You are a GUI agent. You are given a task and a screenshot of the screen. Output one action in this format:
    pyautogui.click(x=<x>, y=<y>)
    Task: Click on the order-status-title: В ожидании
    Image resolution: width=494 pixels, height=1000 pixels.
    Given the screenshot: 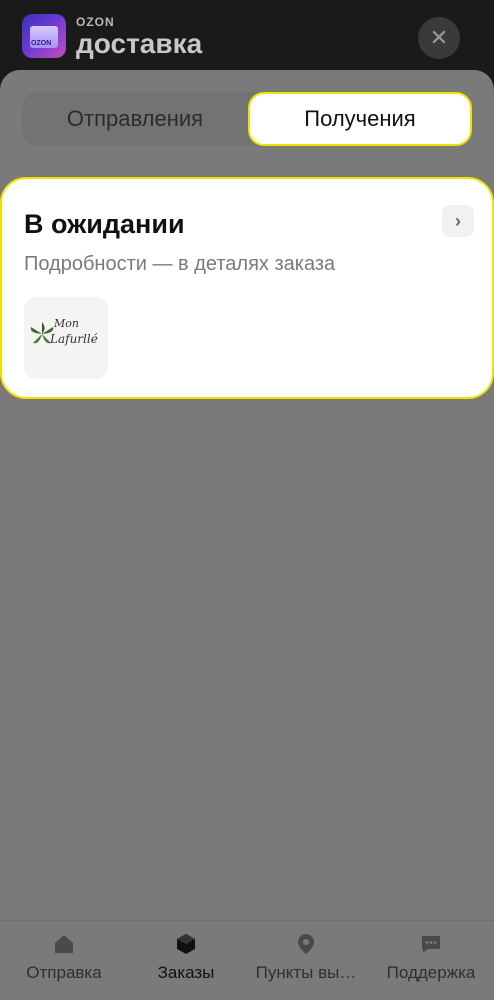 What is the action you would take?
    pyautogui.click(x=104, y=224)
    